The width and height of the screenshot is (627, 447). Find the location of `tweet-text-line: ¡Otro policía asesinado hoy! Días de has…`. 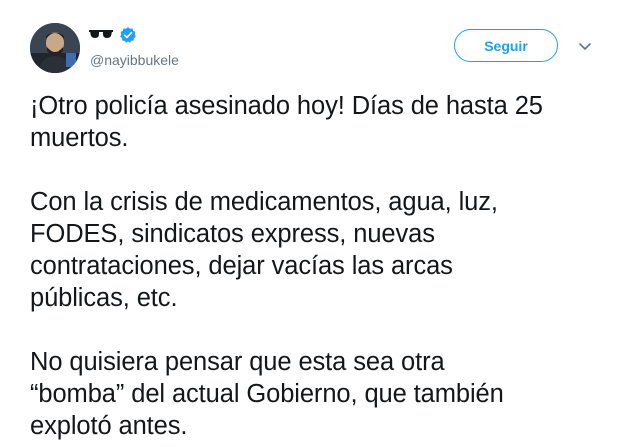

tweet-text-line: ¡Otro policía asesinado hoy! Días de has… is located at coordinates (286, 106).